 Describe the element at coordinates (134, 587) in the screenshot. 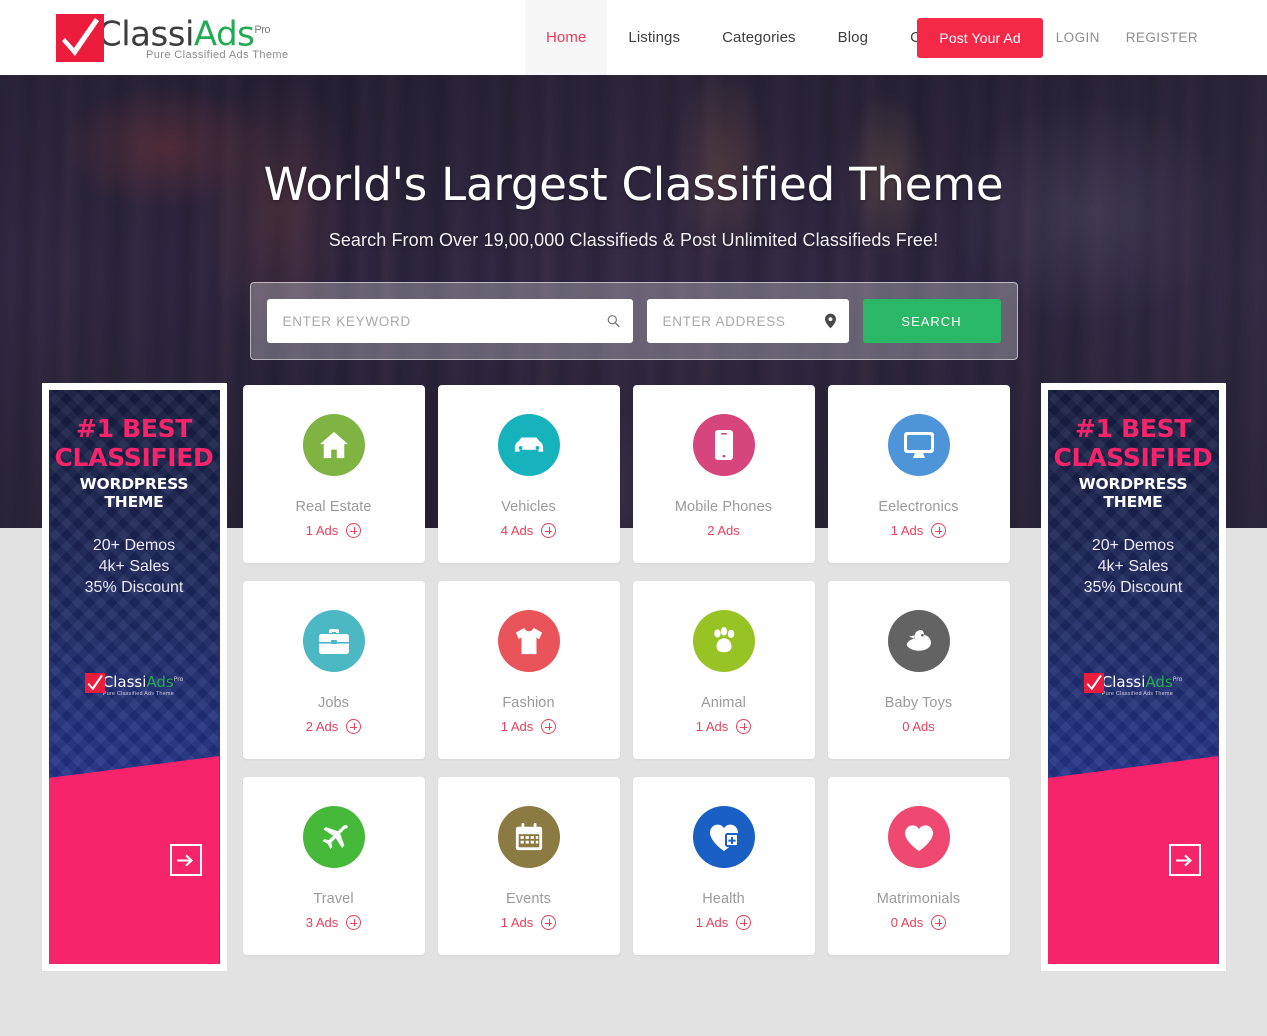

I see `ad-stat-discount: 35% Discount` at that location.